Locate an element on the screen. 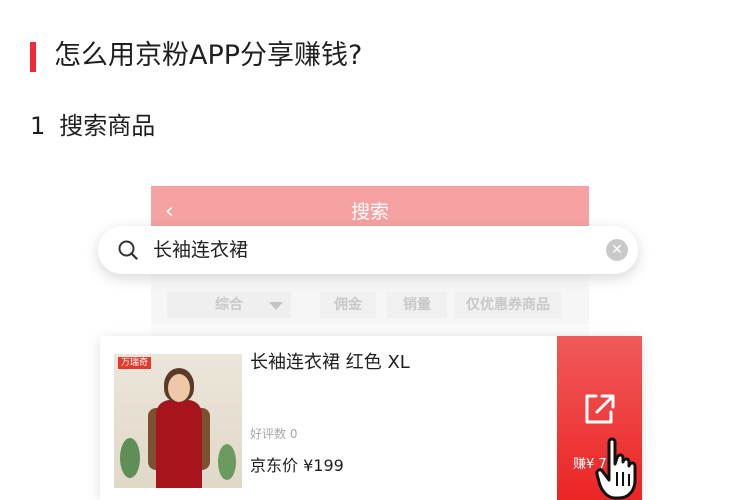  filter-commission: 佣金 is located at coordinates (348, 305).